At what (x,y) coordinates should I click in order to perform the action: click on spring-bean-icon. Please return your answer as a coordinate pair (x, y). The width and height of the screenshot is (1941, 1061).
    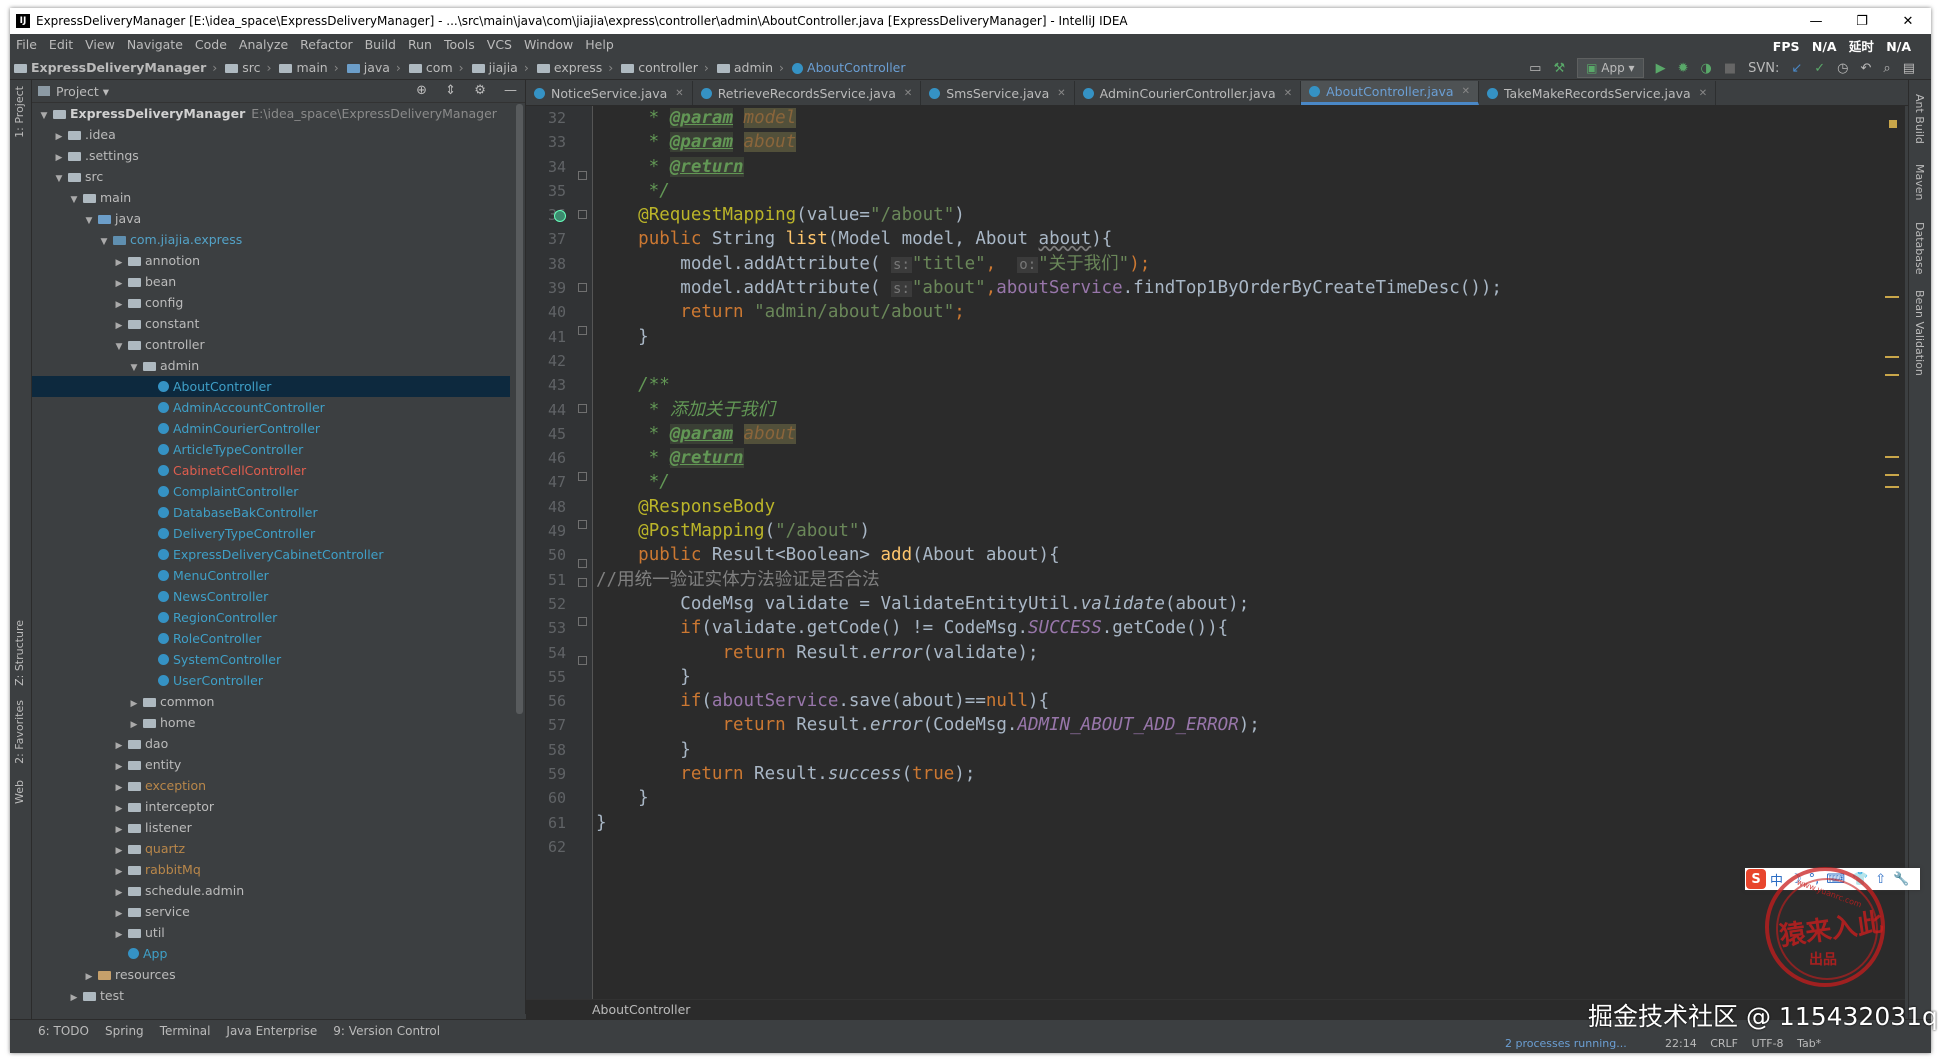
    Looking at the image, I should click on (560, 216).